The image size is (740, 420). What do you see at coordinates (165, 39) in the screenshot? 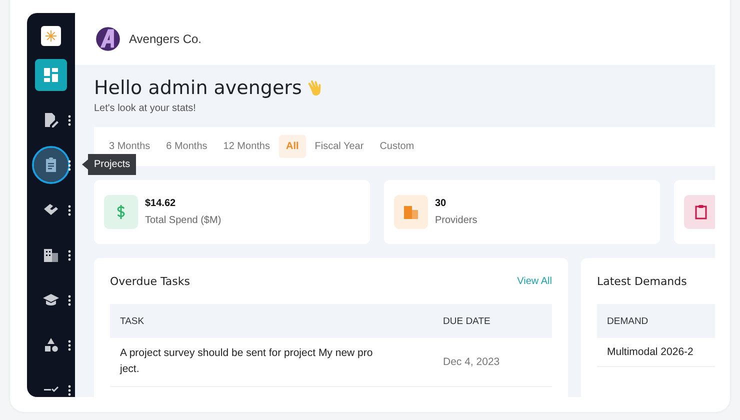
I see `company-name: Avengers Co.` at bounding box center [165, 39].